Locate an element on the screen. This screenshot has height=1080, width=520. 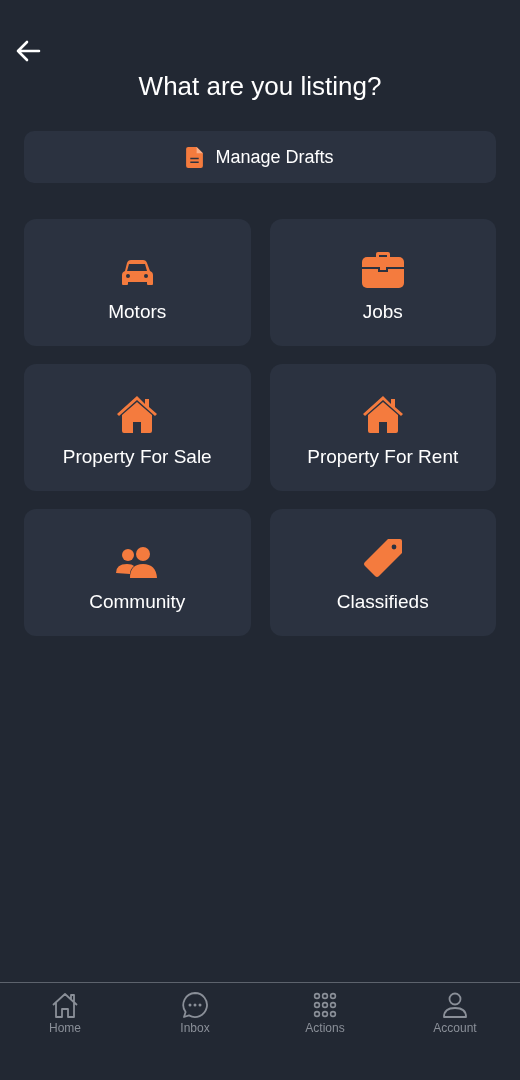
tab-bar-item: Actions is located at coordinates (325, 1013).